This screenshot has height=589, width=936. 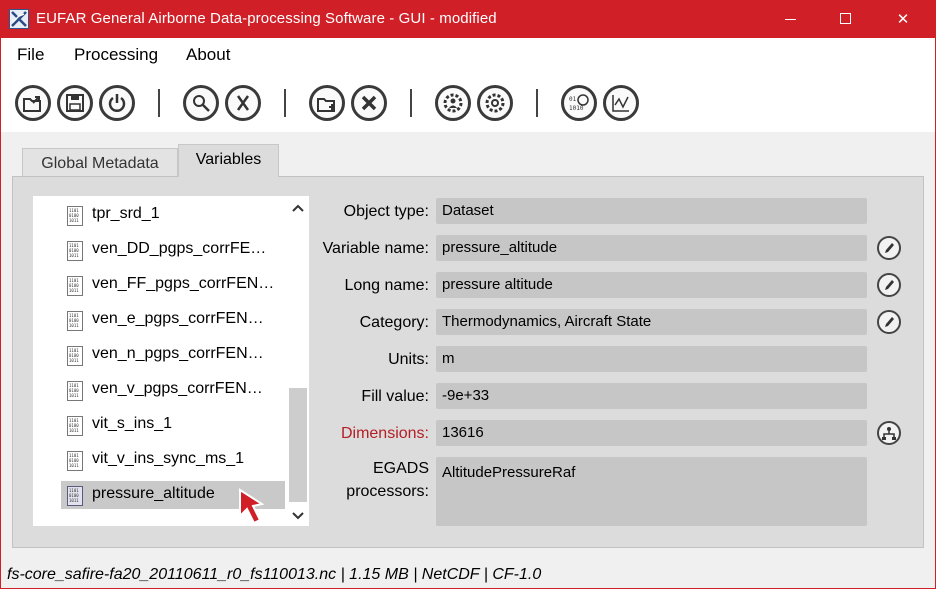 What do you see at coordinates (173, 215) in the screenshot?
I see `list-item: 1101 0100 1011 tpr_srd_1` at bounding box center [173, 215].